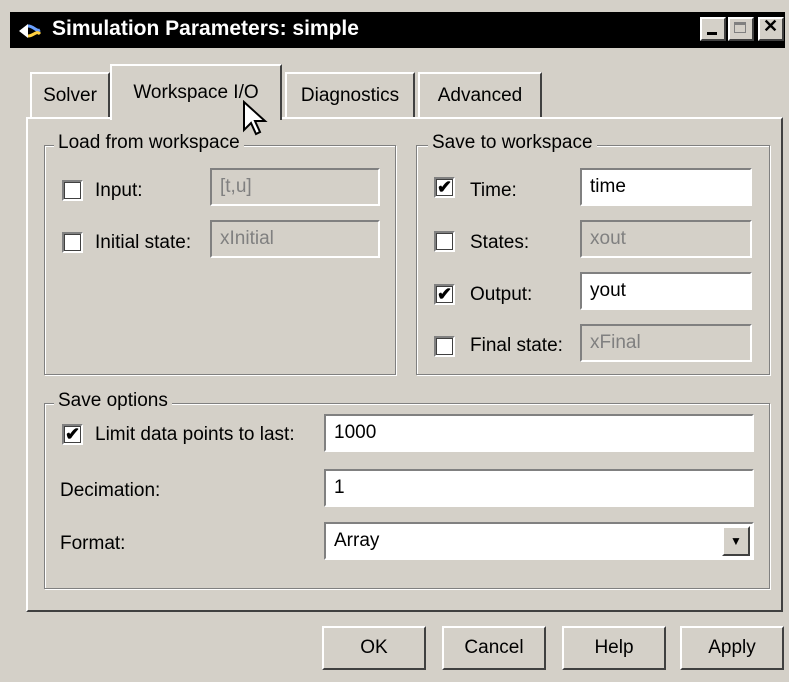  What do you see at coordinates (666, 187) in the screenshot?
I see `time-field: time` at bounding box center [666, 187].